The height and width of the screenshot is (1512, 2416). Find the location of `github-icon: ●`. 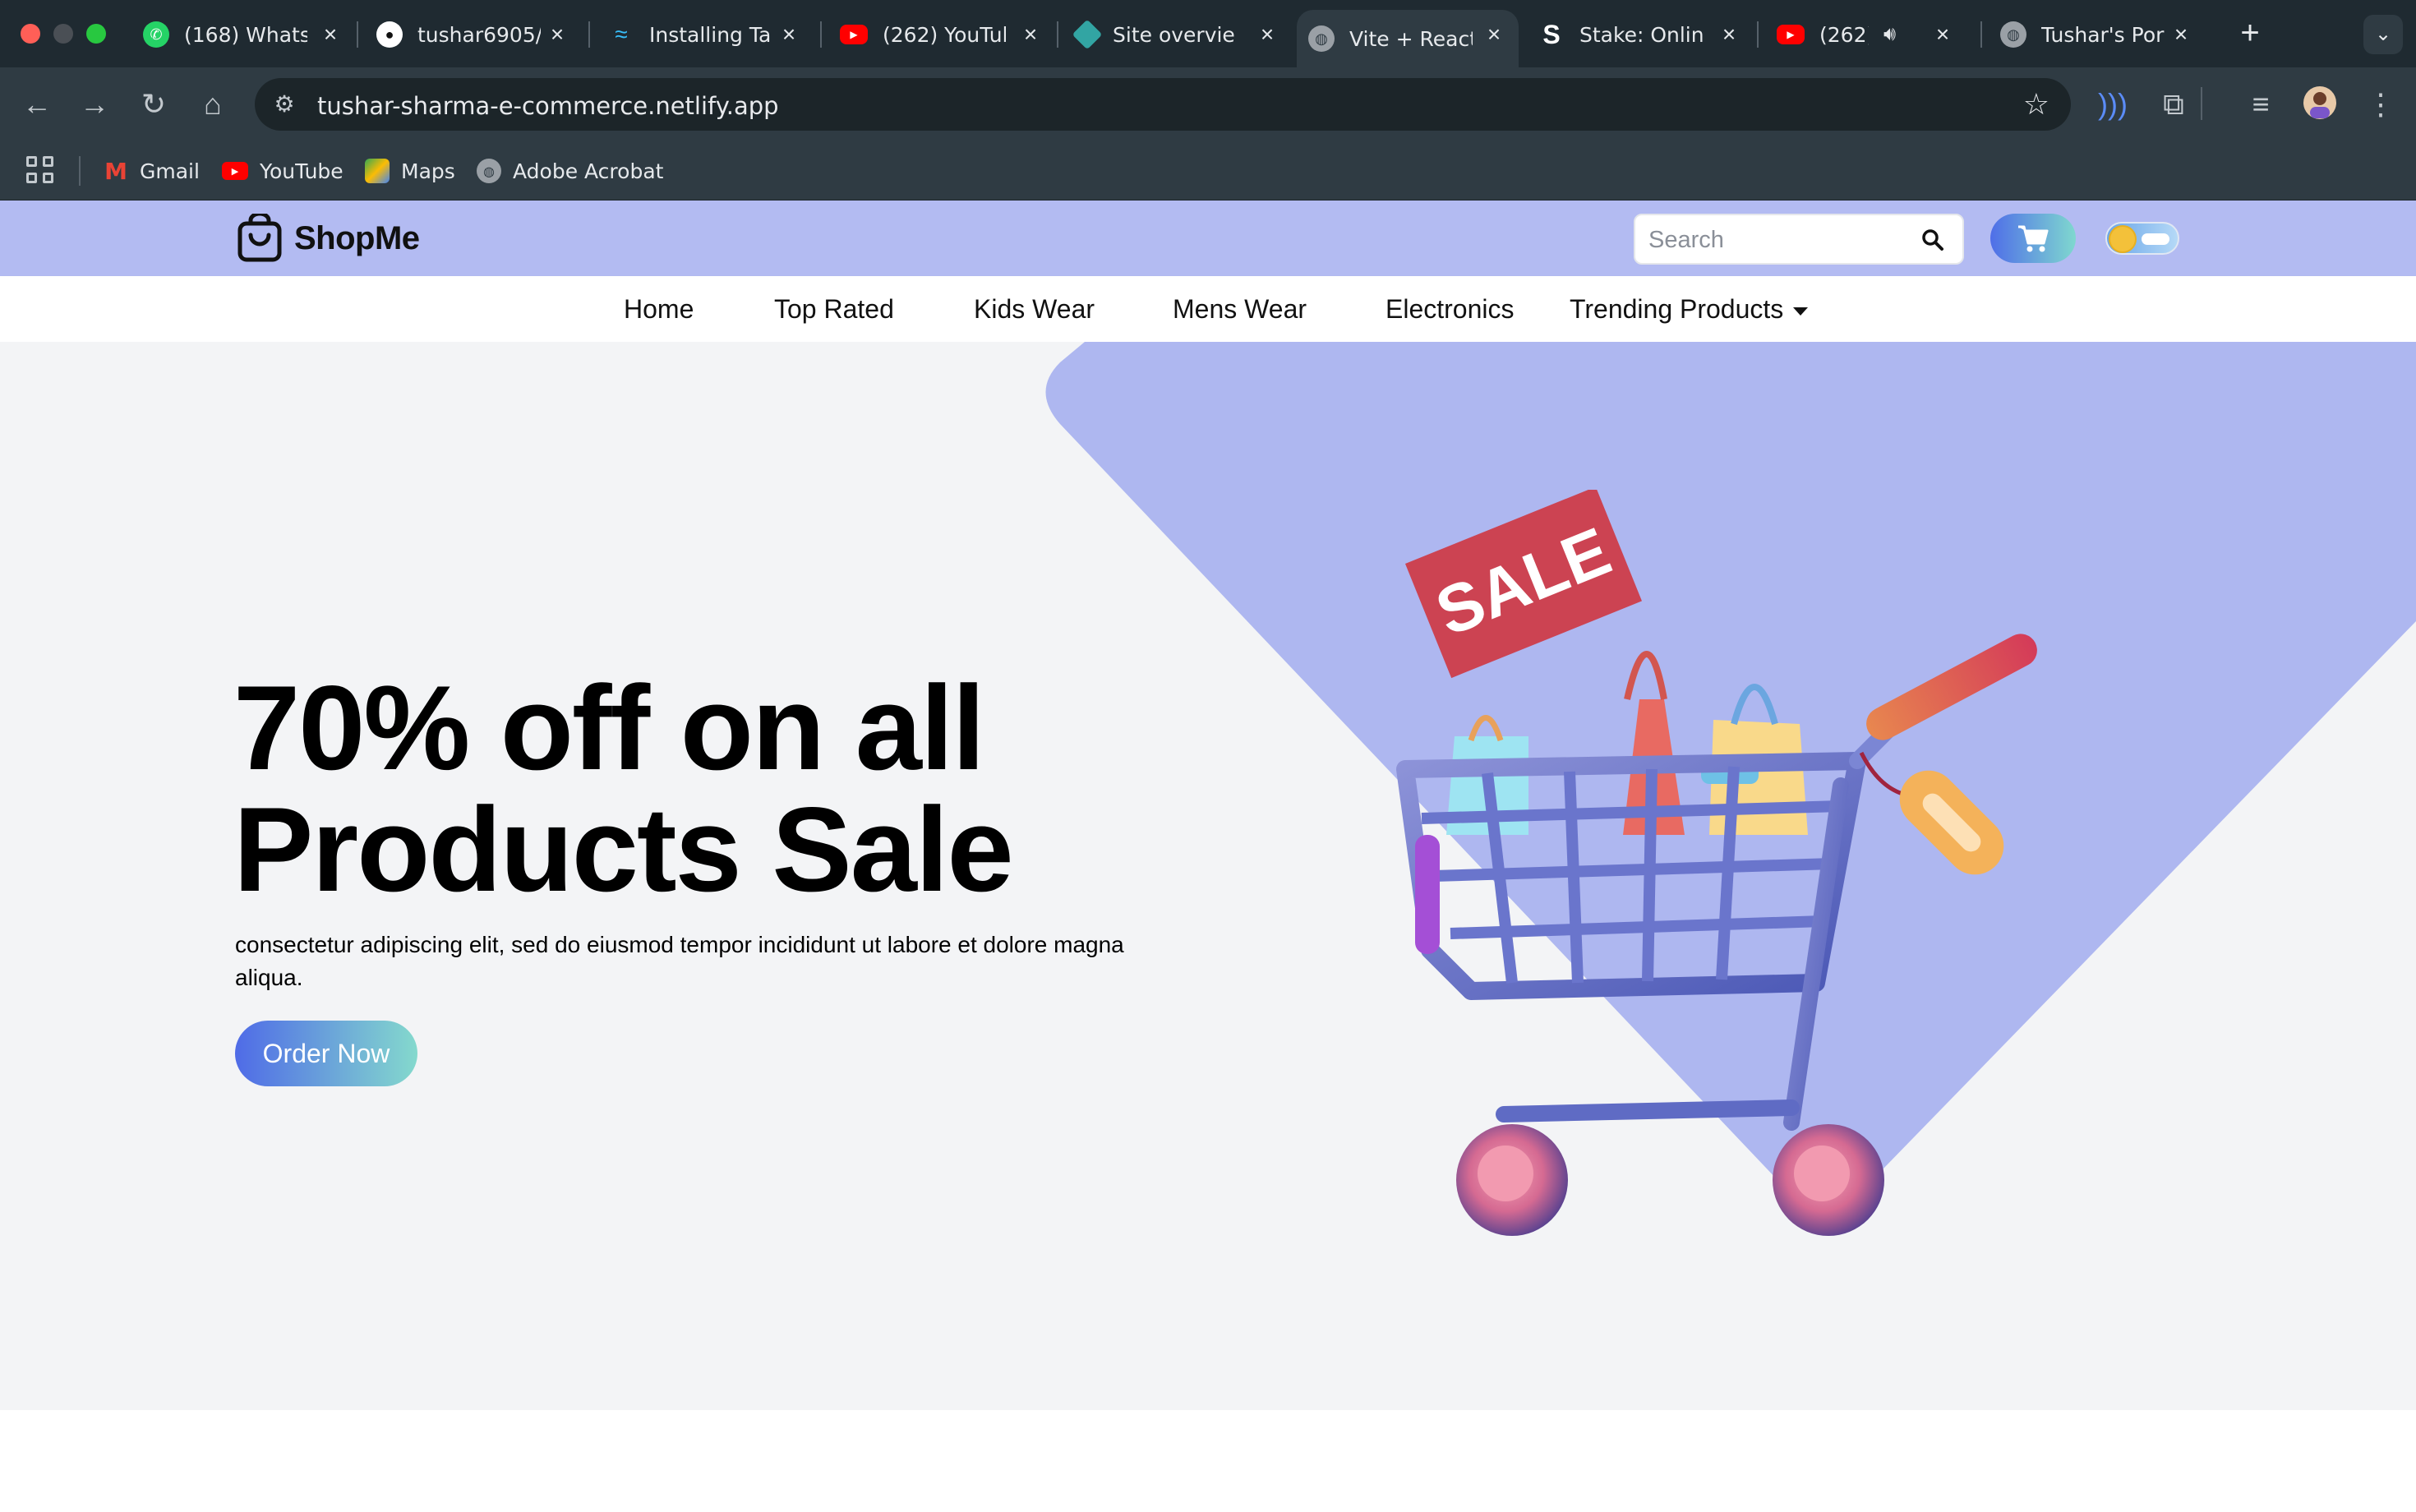

github-icon: ● is located at coordinates (390, 35).